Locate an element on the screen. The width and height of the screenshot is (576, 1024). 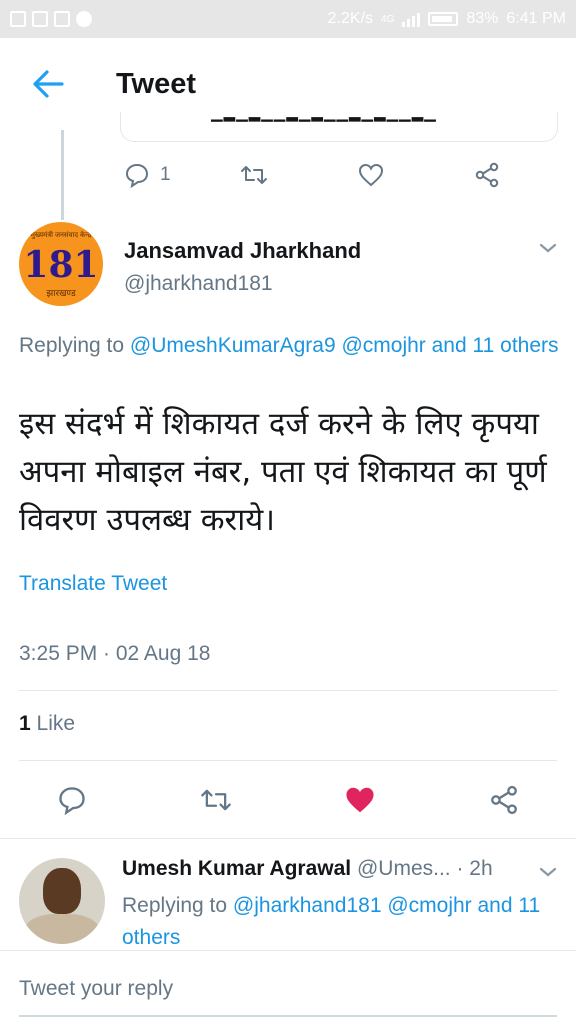
translate-tweet-link: Translate Tweet is located at coordinates (93, 584).